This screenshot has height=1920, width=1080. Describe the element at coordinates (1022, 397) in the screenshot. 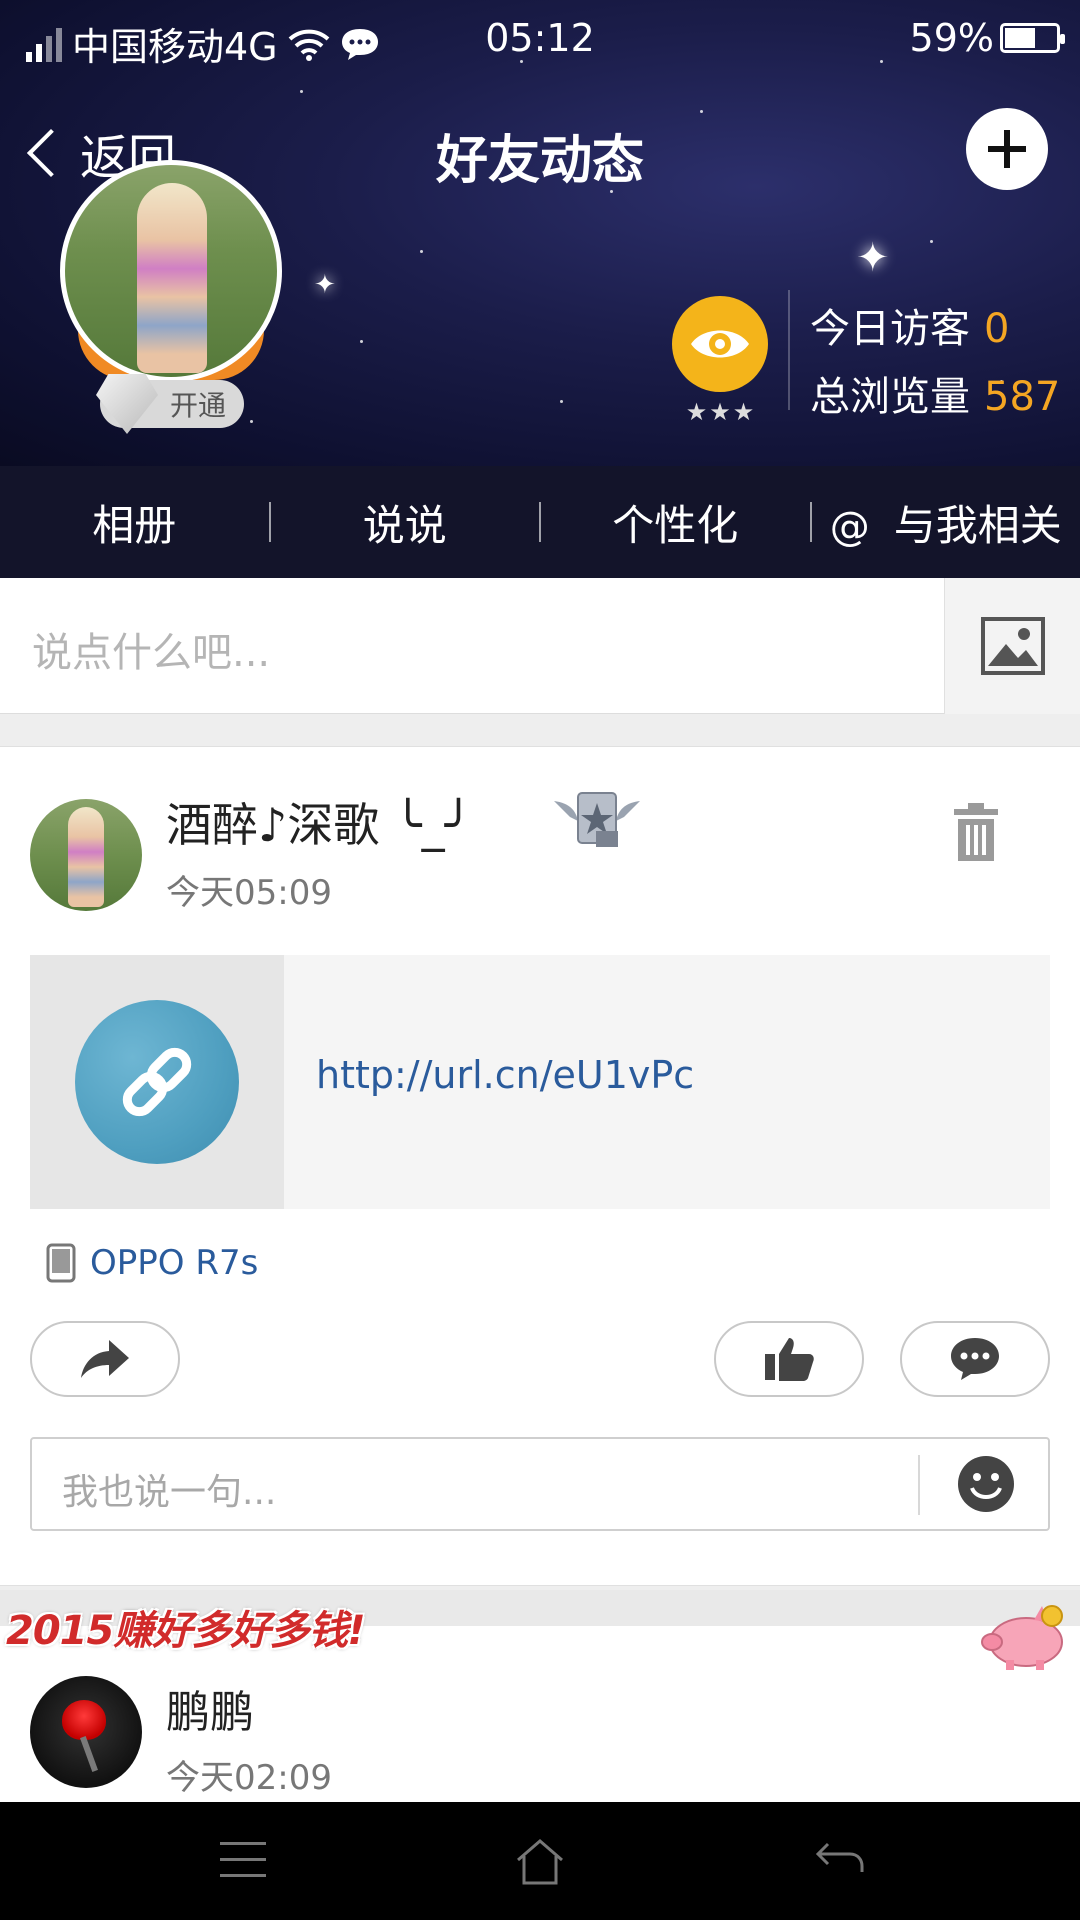

I see `views-value: 587` at that location.